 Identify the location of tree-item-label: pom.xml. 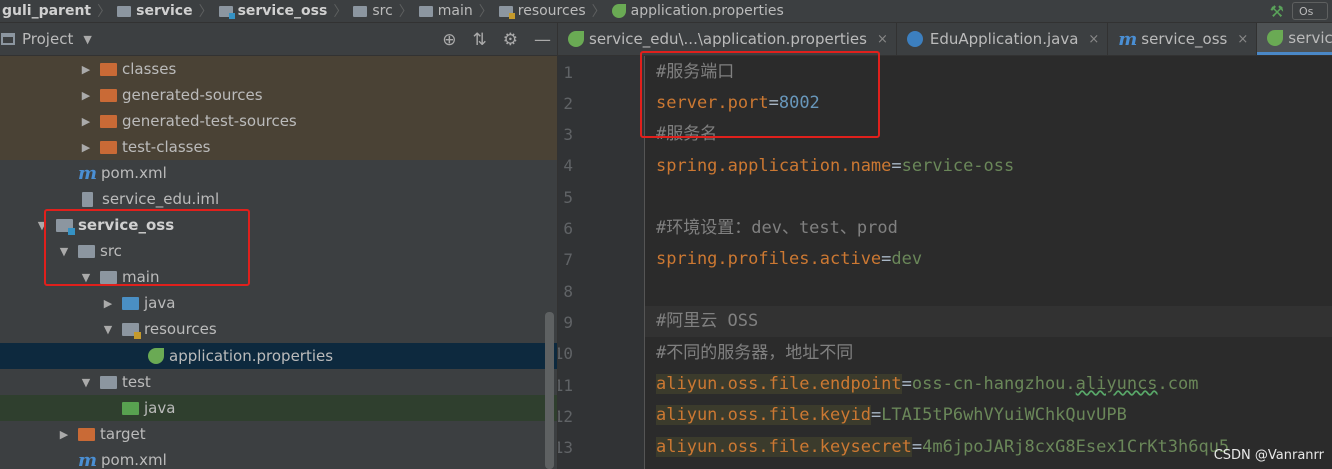
(134, 173).